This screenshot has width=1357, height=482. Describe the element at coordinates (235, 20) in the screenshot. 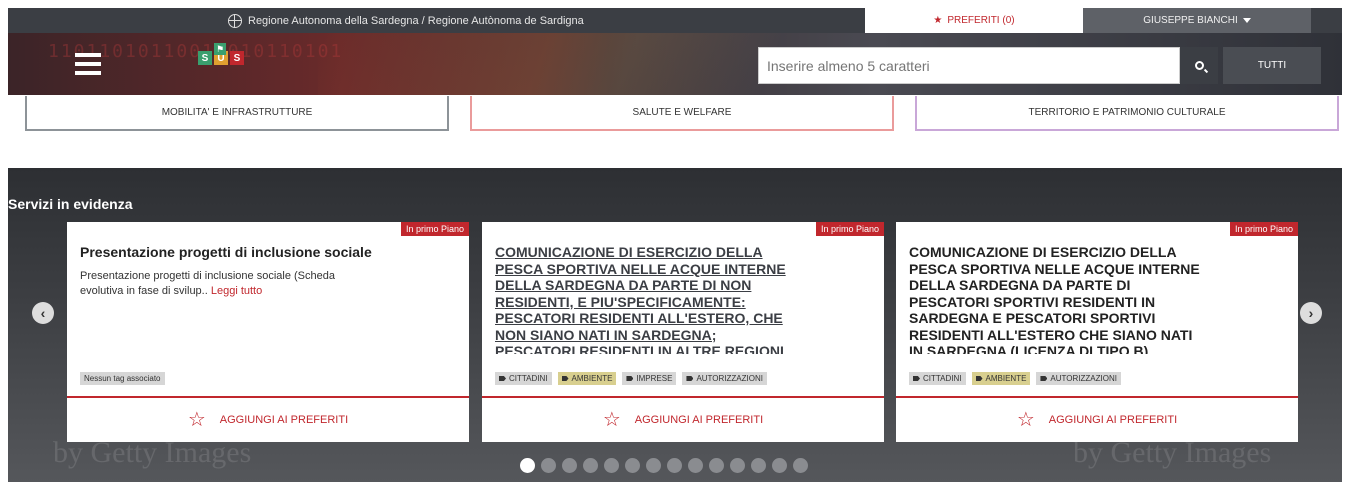

I see `globe-icon` at that location.